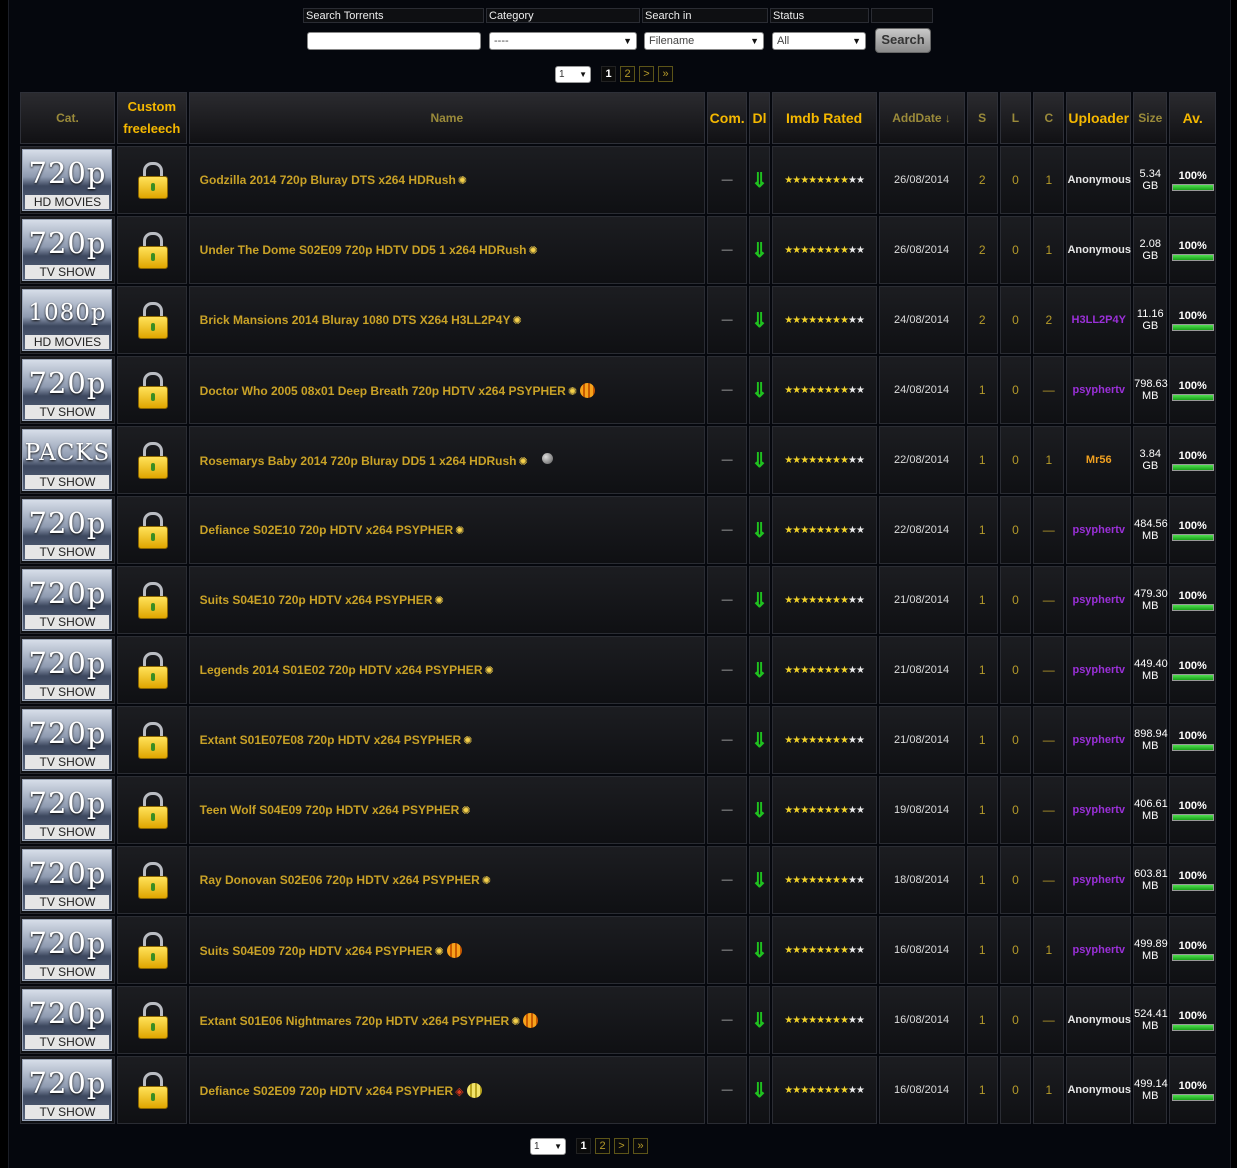 The height and width of the screenshot is (1168, 1237). I want to click on seeders-cell: 2, so click(982, 180).